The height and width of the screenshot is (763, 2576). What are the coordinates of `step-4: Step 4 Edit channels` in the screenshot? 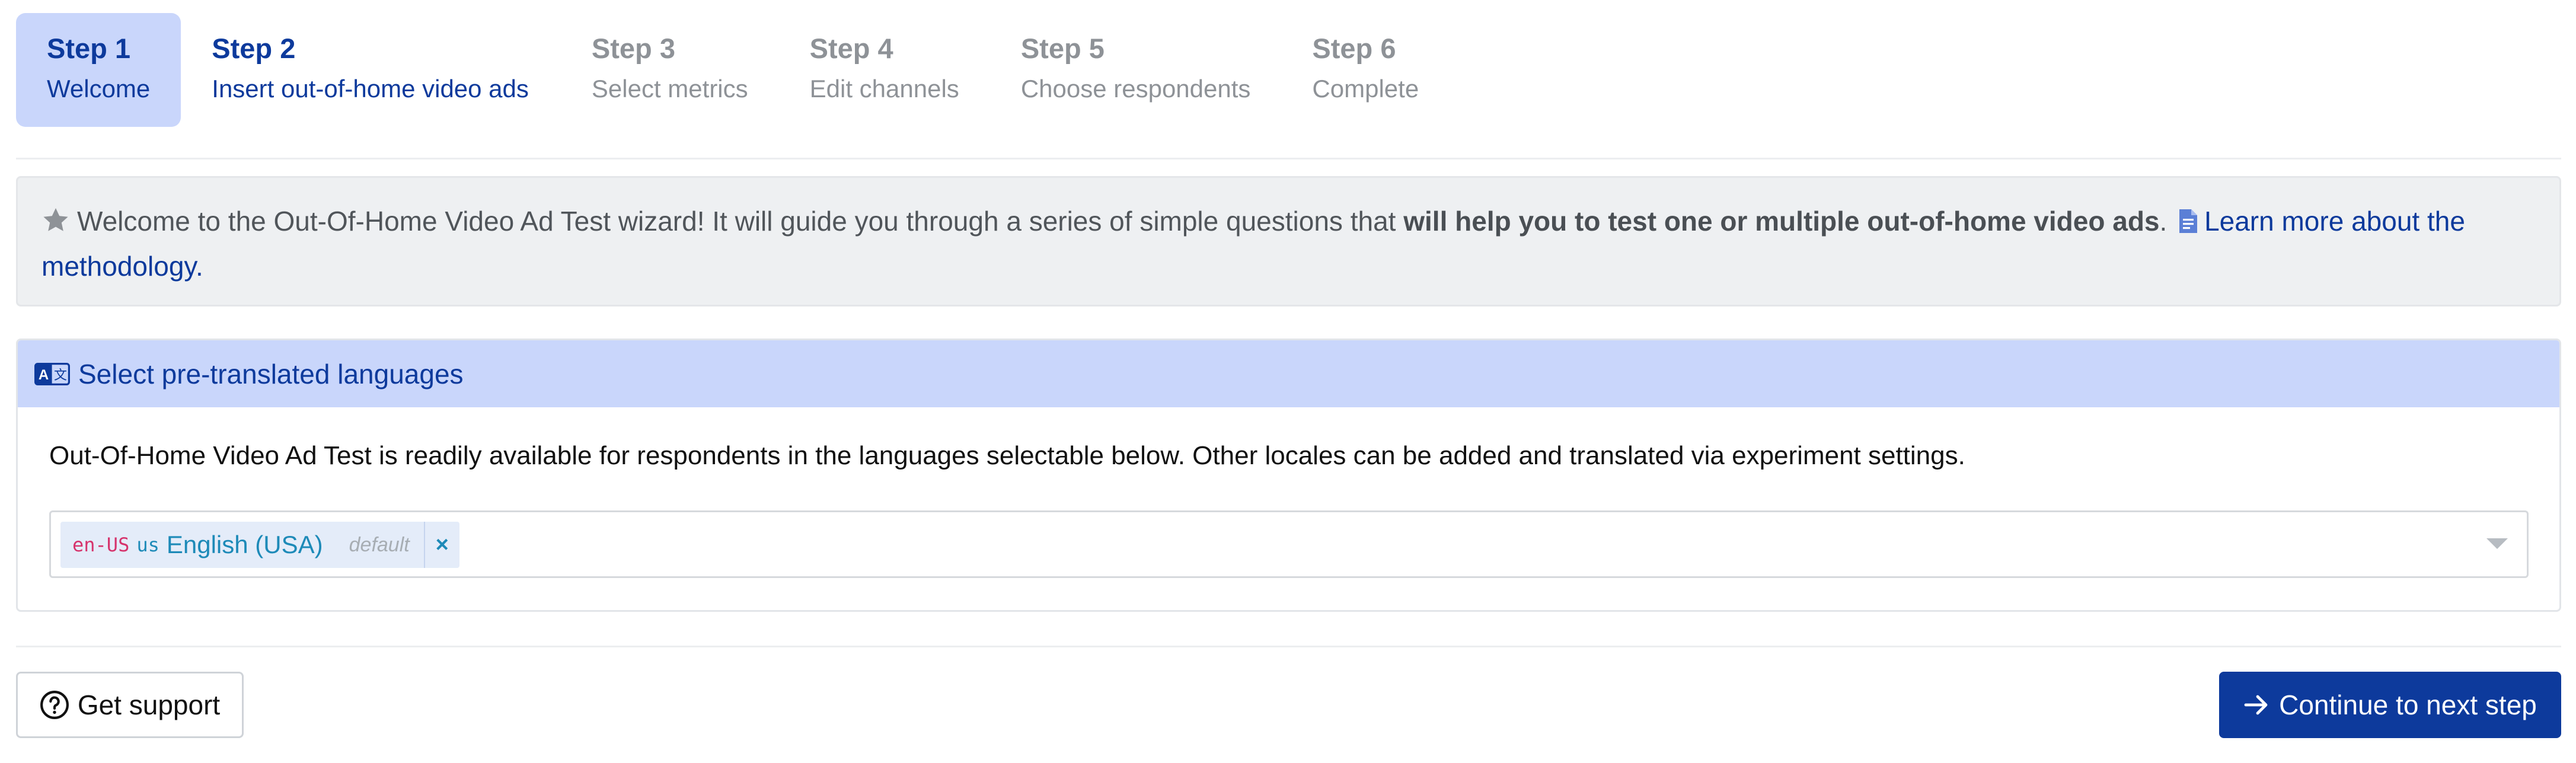 It's located at (884, 70).